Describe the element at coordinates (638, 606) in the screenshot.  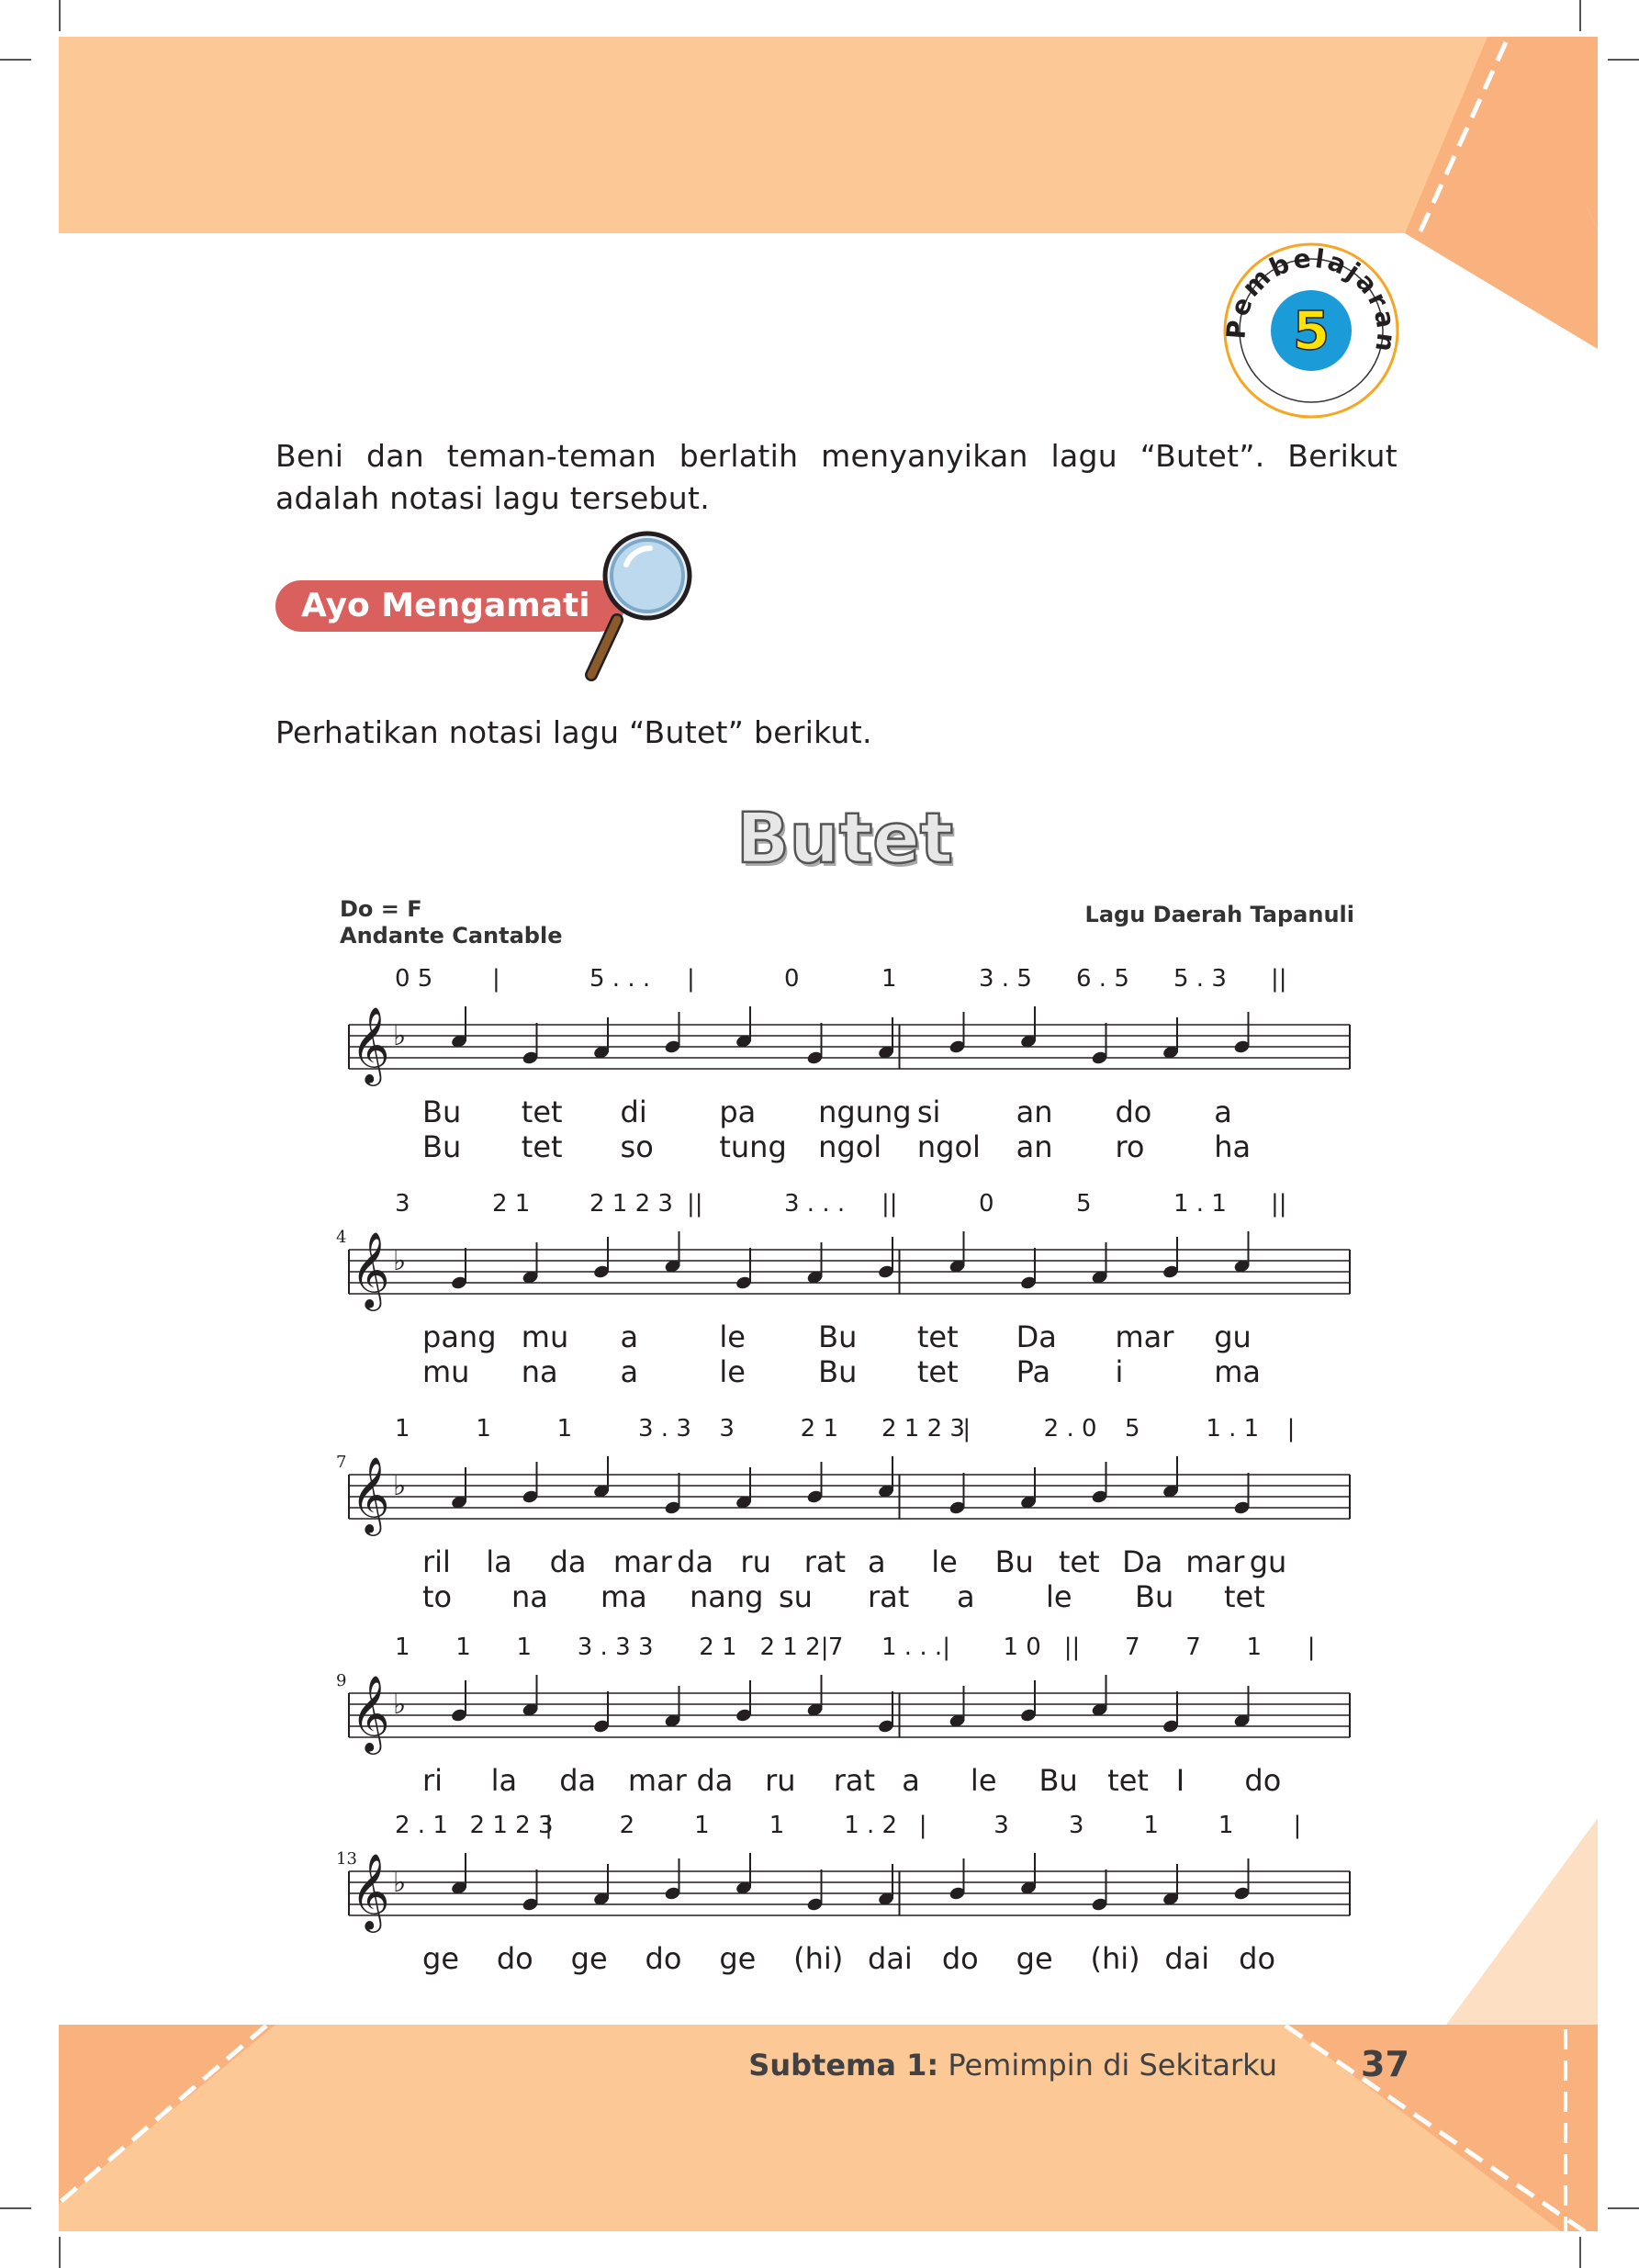
I see `magnifier-icon` at that location.